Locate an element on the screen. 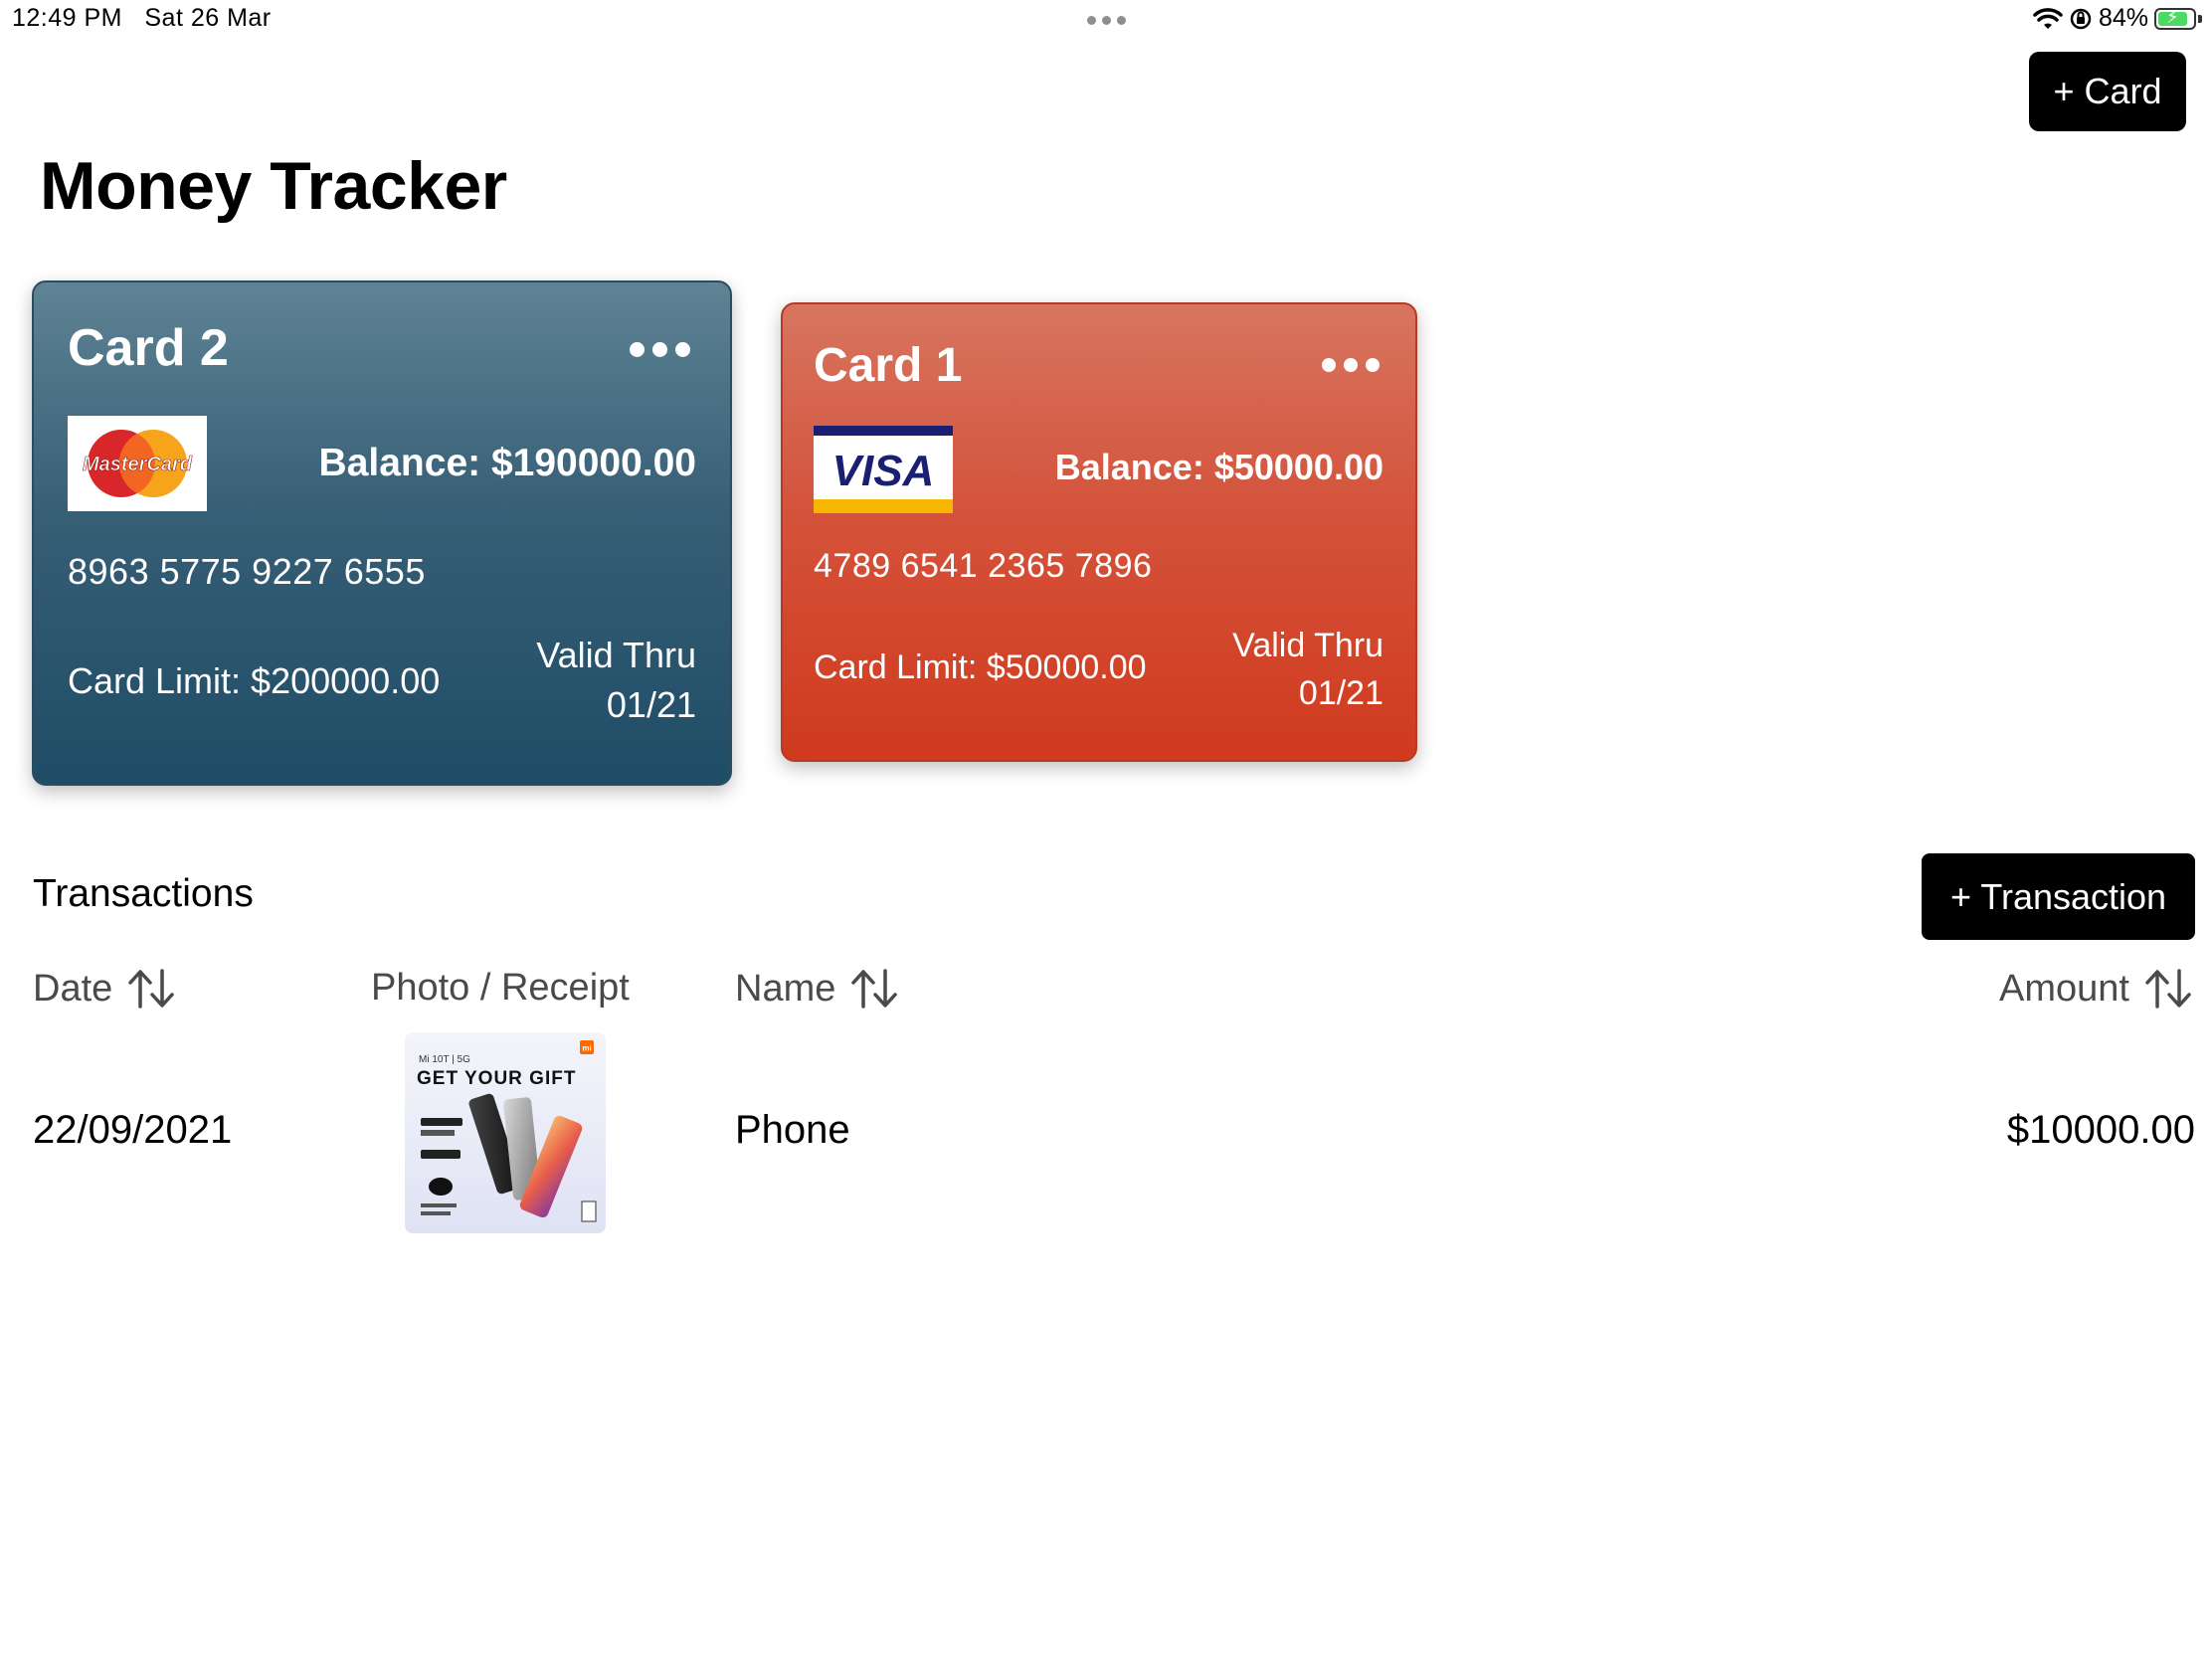  receipt-brand: mi is located at coordinates (586, 1048).